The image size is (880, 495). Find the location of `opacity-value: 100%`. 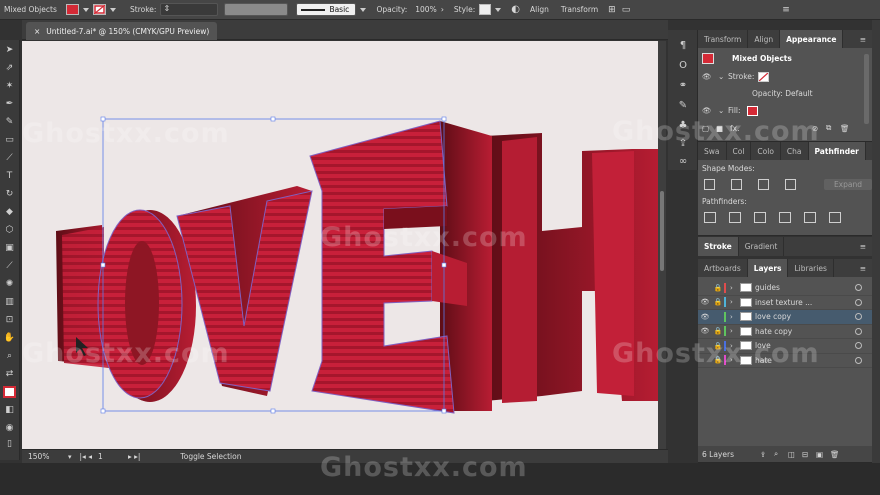

opacity-value: 100% is located at coordinates (425, 9).